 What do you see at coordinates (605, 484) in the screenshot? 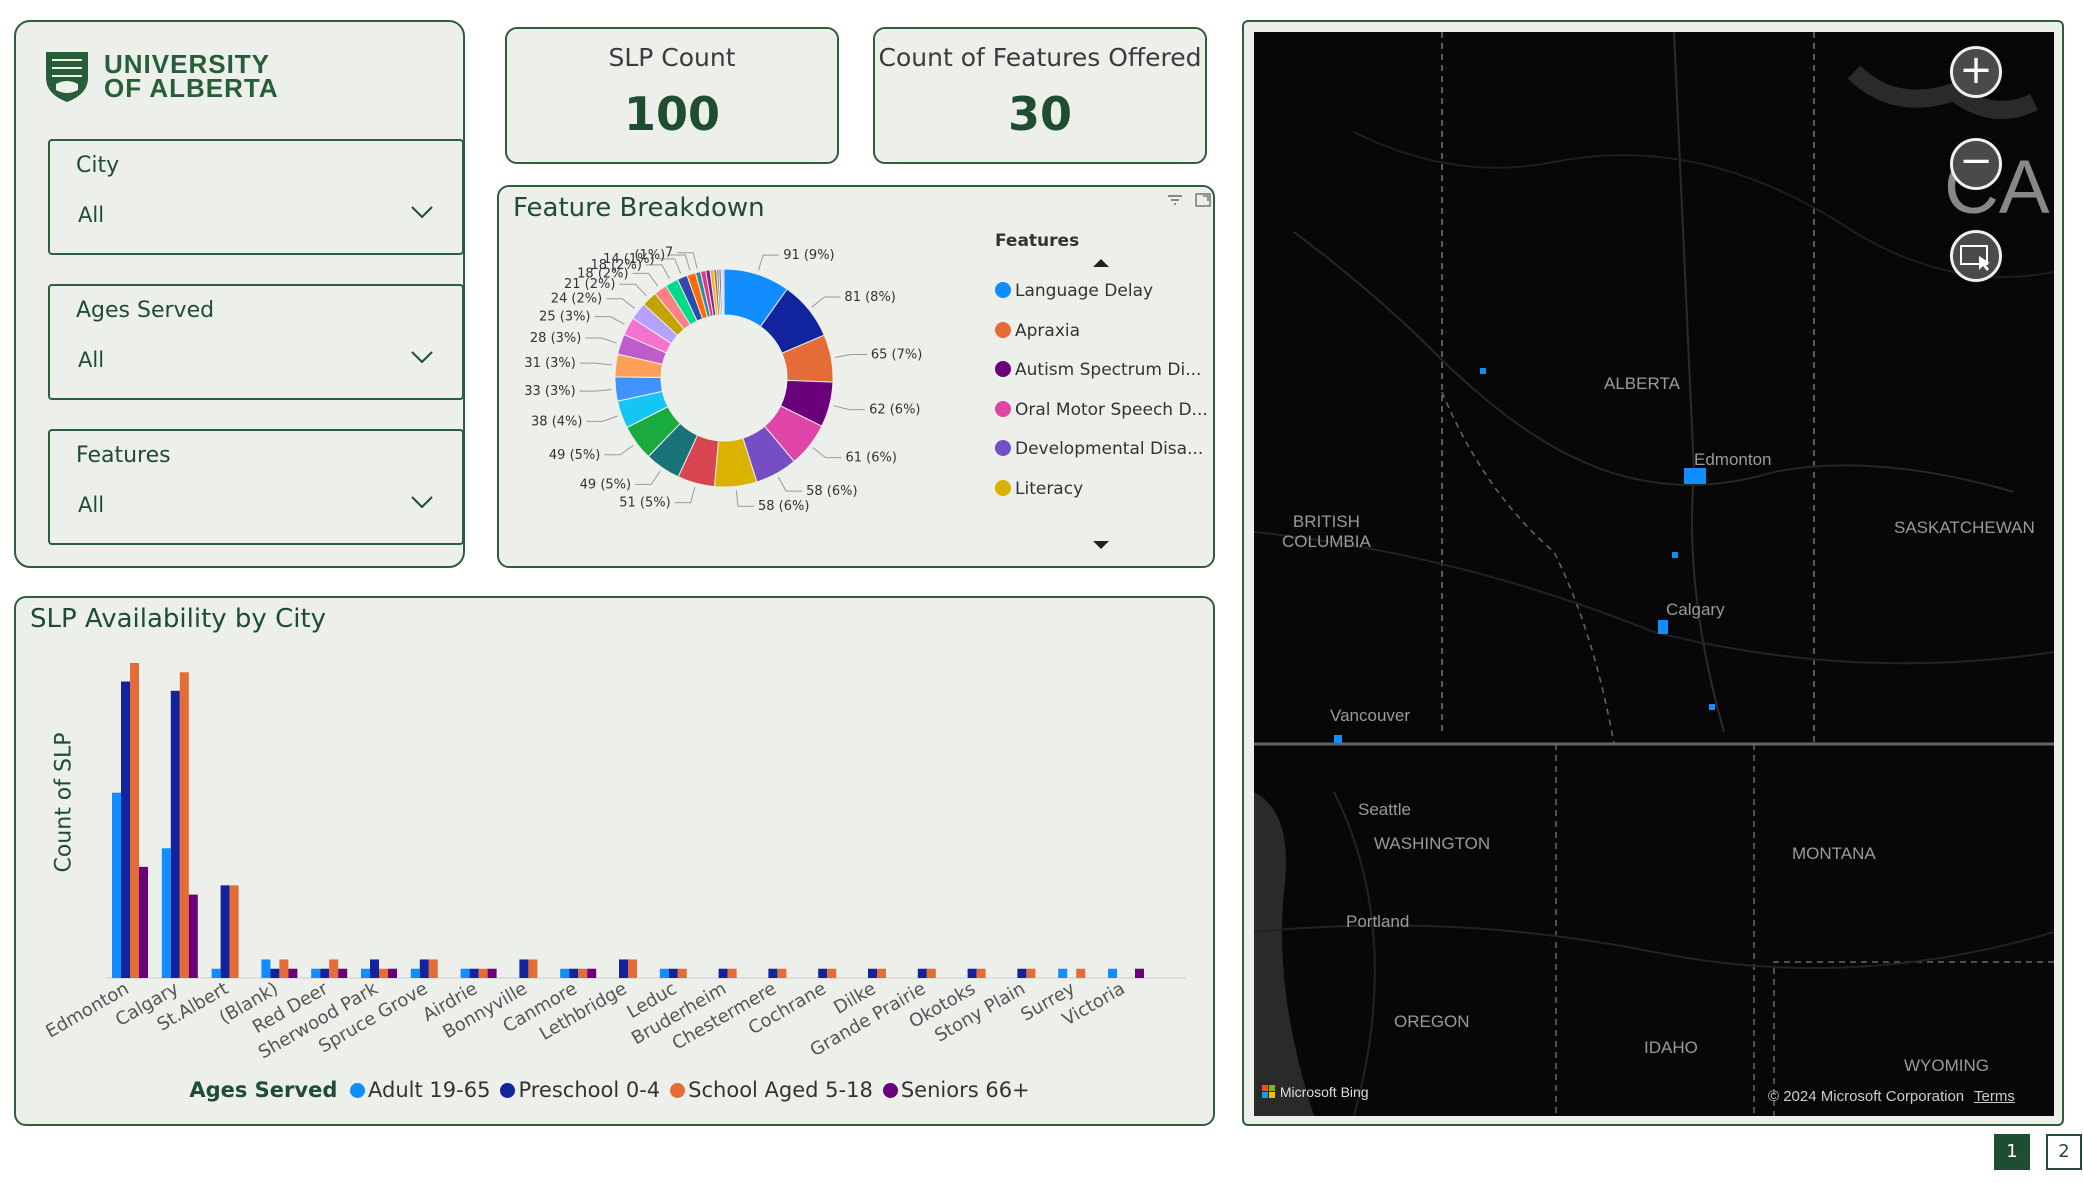
I see `slice-label: 49 (5%)` at bounding box center [605, 484].